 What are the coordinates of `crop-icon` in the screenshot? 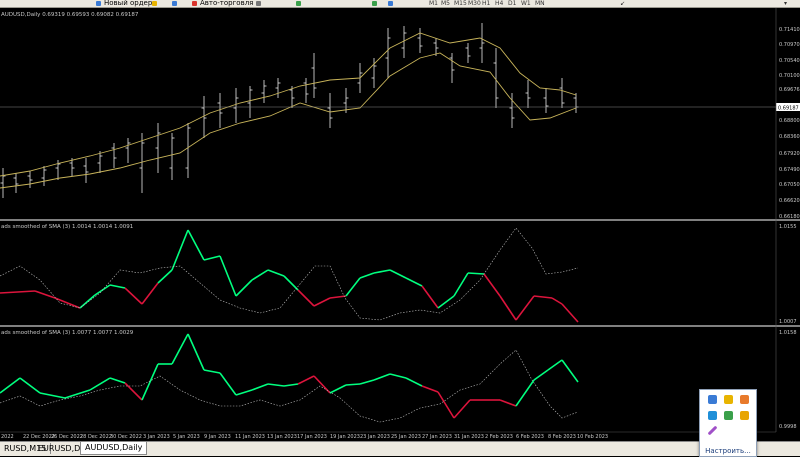 It's located at (712, 415).